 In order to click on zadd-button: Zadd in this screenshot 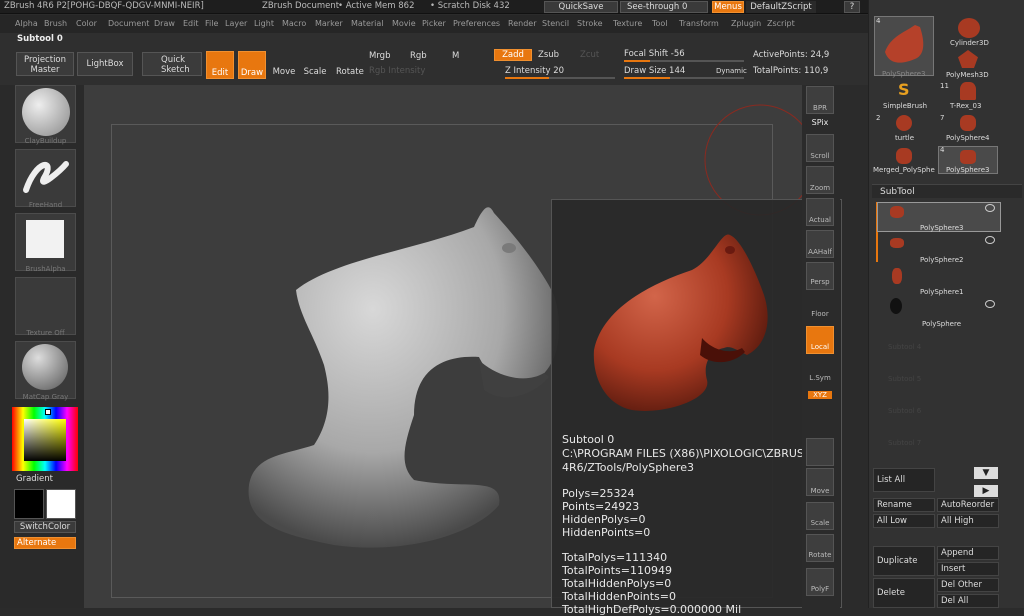, I will do `click(513, 55)`.